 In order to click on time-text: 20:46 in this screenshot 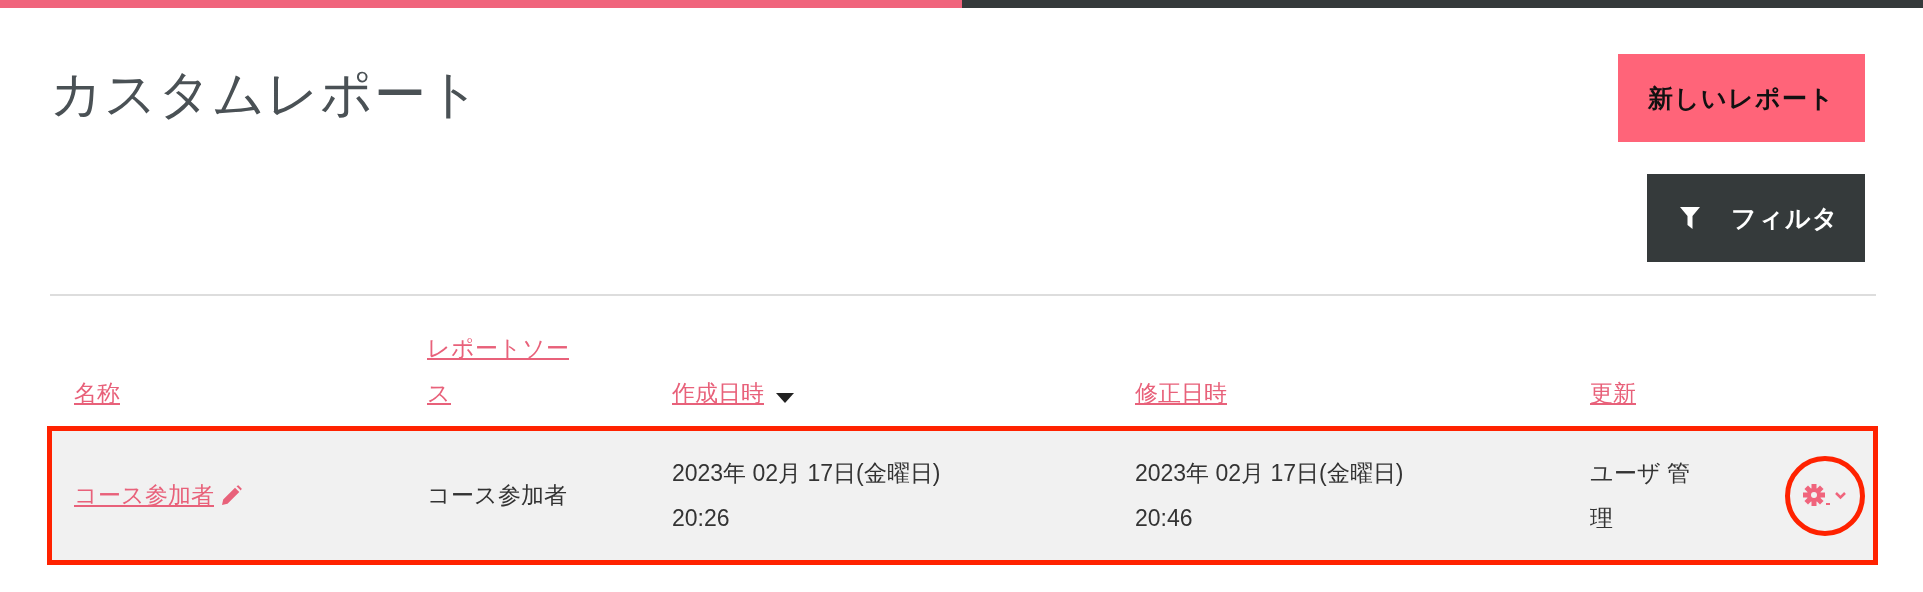, I will do `click(1164, 518)`.